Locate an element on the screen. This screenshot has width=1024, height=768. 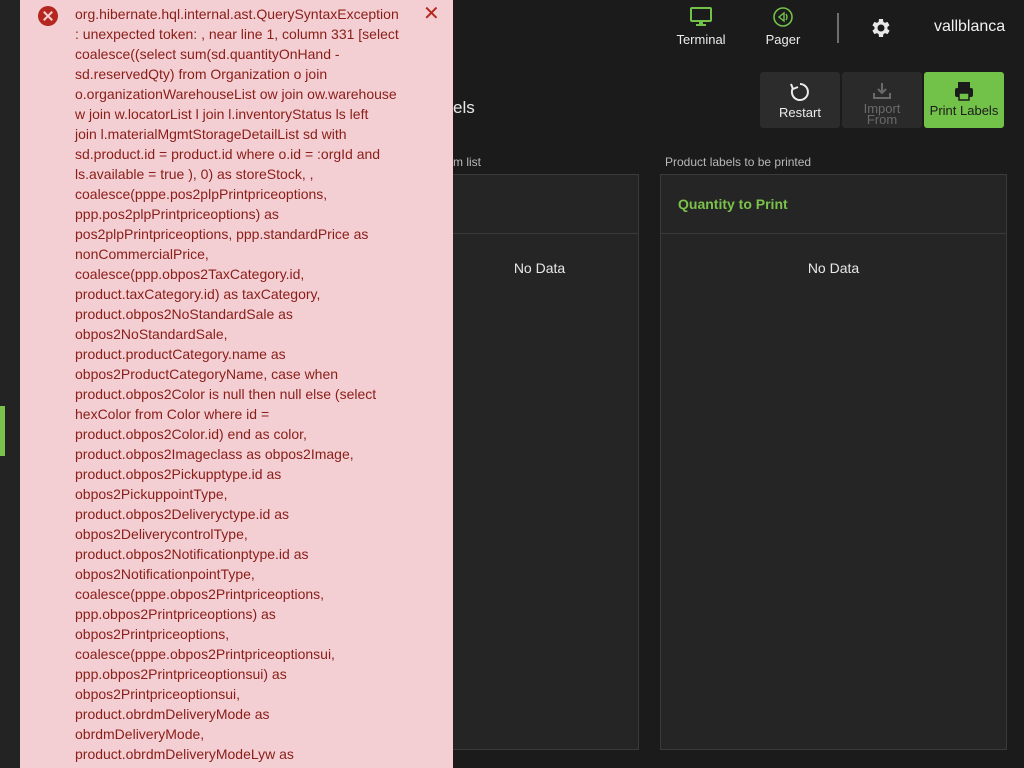
print-labels-label: Print Labels is located at coordinates (964, 110).